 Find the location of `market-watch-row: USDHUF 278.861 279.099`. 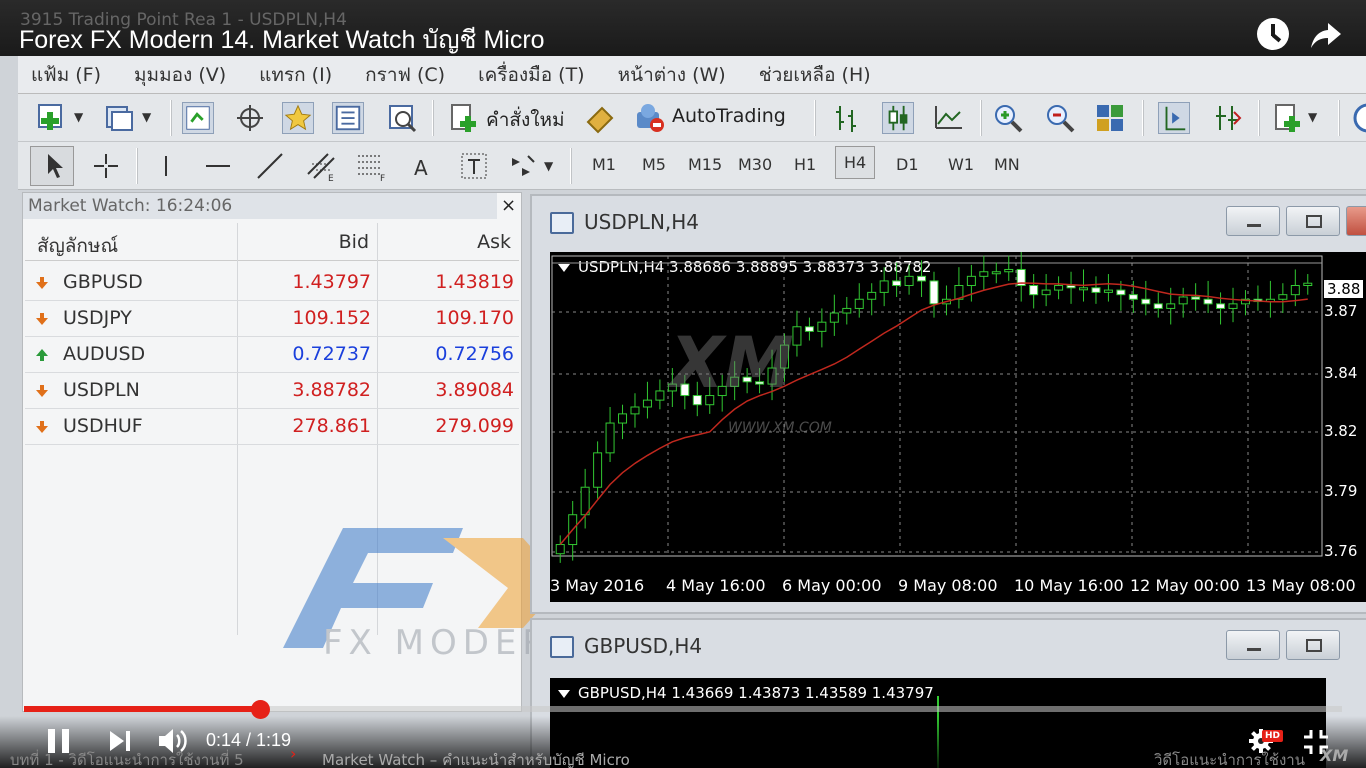

market-watch-row: USDHUF 278.861 279.099 is located at coordinates (272, 427).